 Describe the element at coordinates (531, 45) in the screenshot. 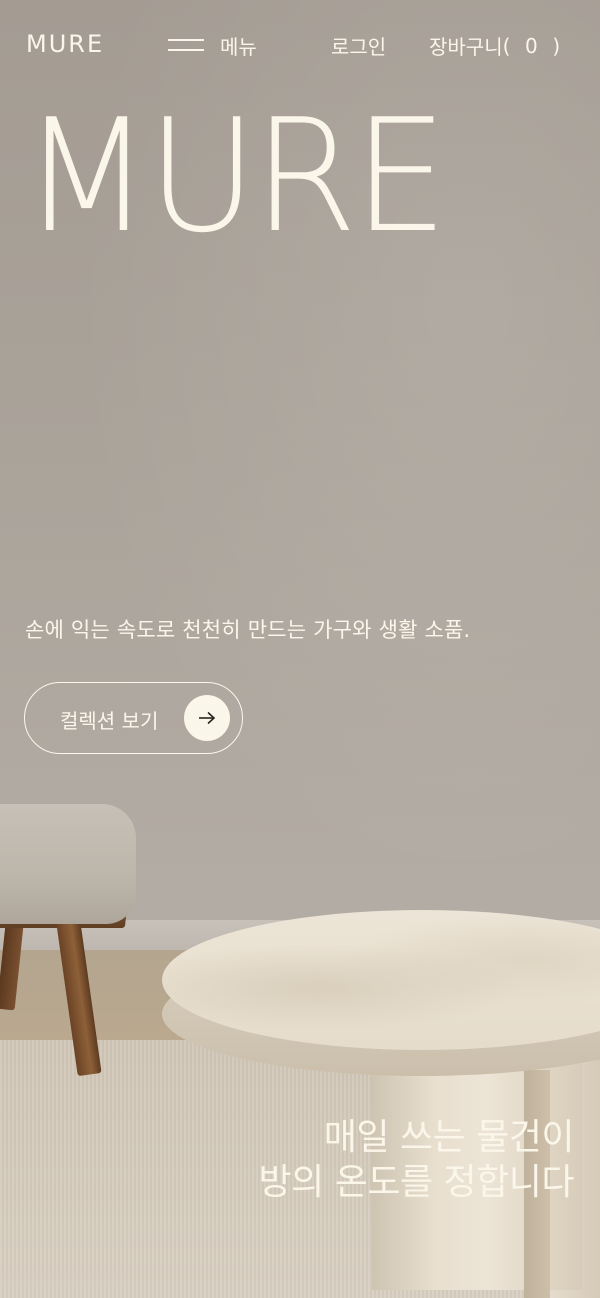

I see `cart-count: 0` at that location.